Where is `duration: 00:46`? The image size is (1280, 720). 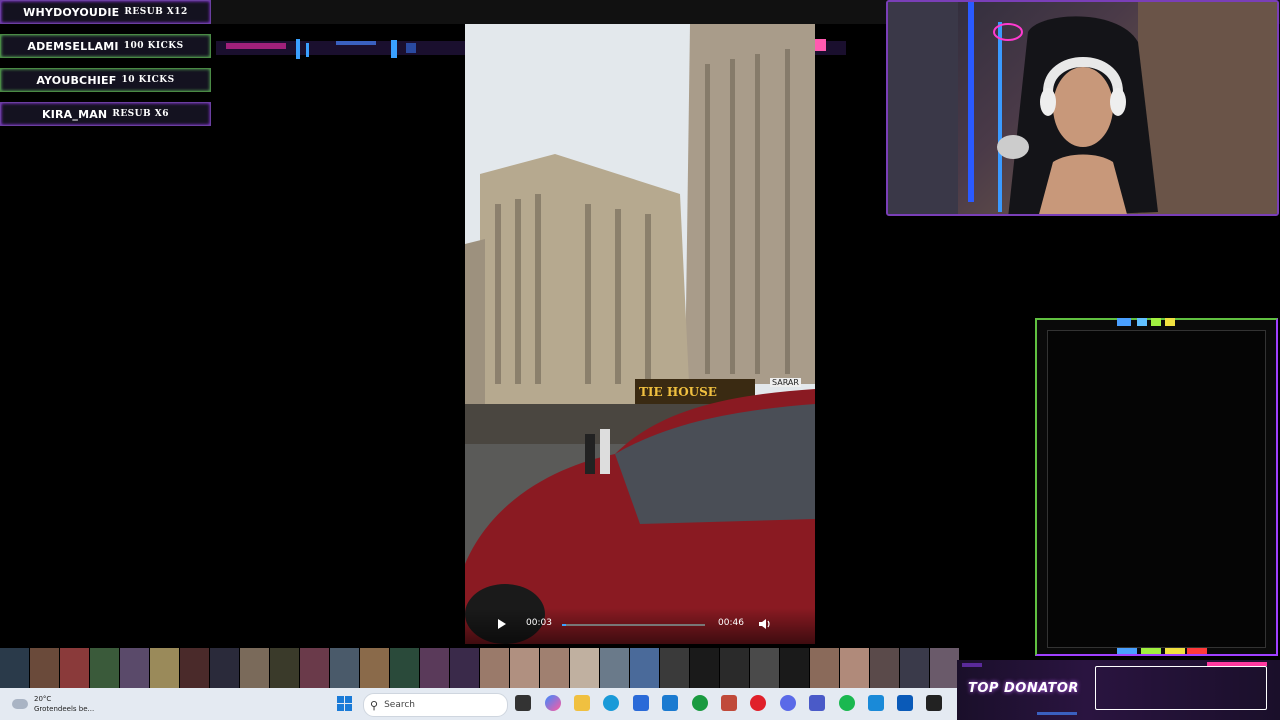
duration: 00:46 is located at coordinates (731, 623).